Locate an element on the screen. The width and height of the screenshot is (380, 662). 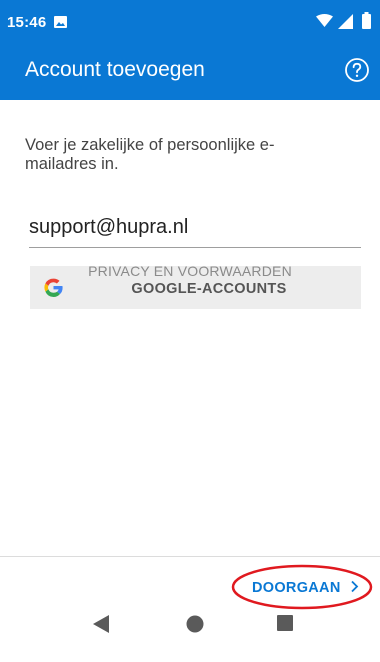
privacy-link-label: PRIVACY EN VOORWAARDEN is located at coordinates (190, 271).